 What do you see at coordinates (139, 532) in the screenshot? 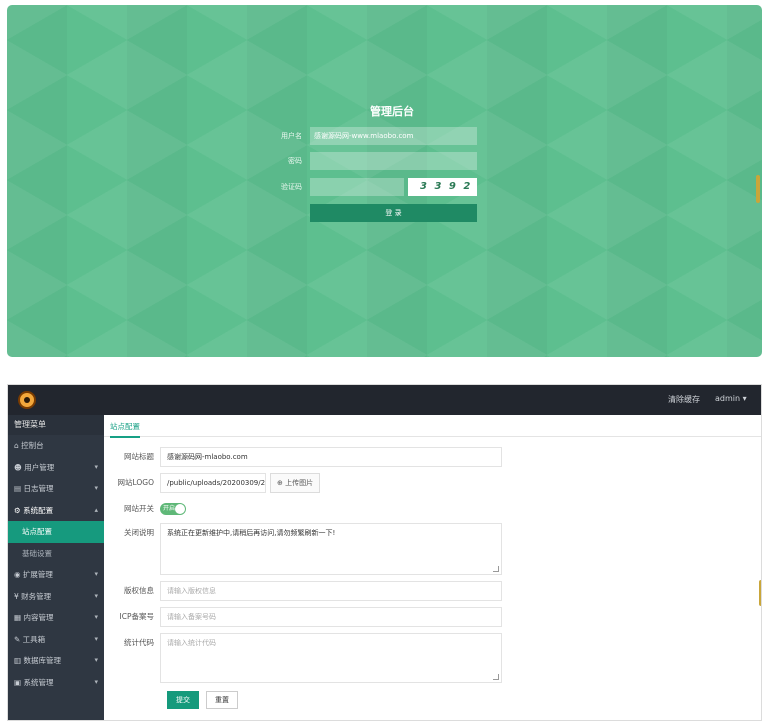
I see `close-notice-label: 关闭说明` at bounding box center [139, 532].